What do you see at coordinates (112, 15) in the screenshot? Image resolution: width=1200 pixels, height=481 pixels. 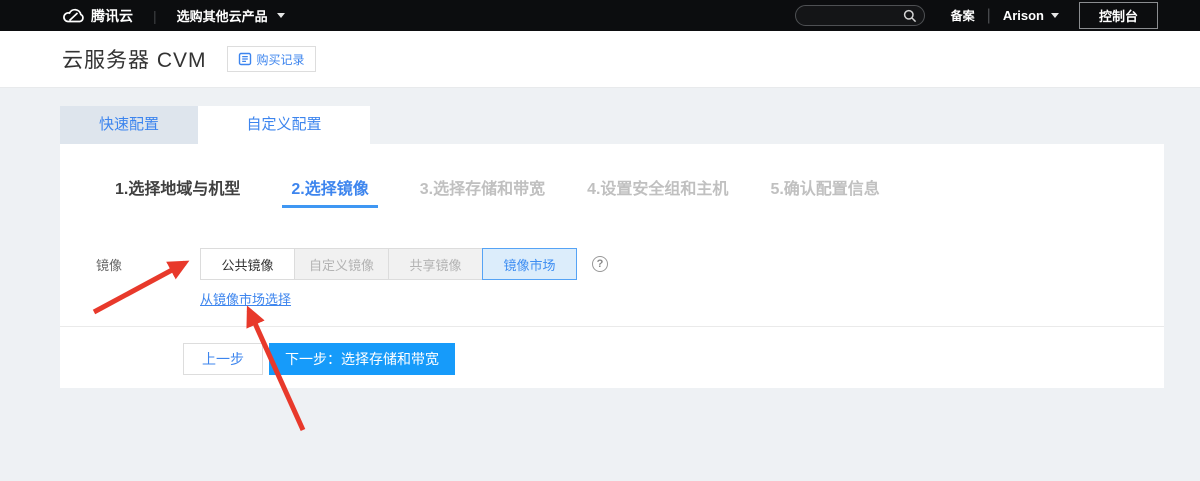 I see `brand-name: 腾讯云` at bounding box center [112, 15].